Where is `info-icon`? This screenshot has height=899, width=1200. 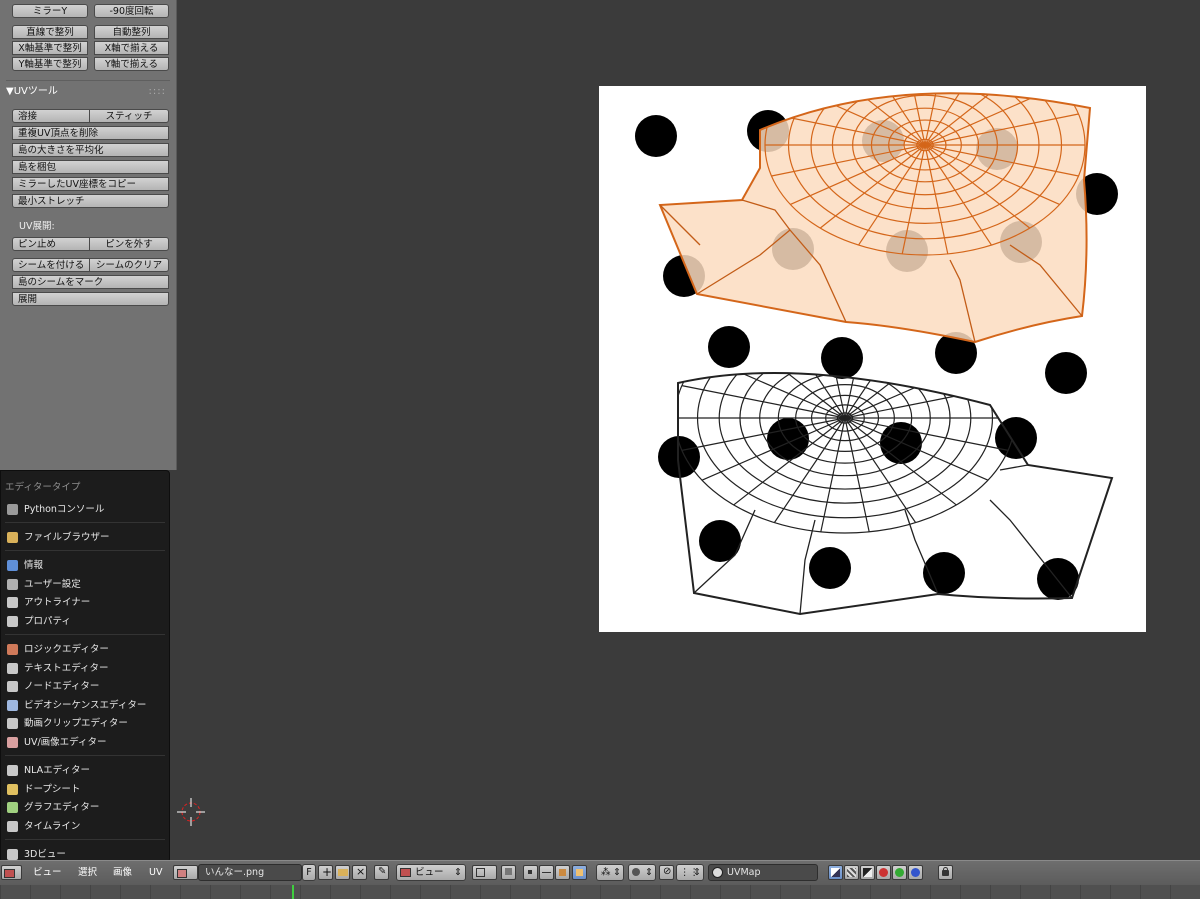
info-icon is located at coordinates (12, 565).